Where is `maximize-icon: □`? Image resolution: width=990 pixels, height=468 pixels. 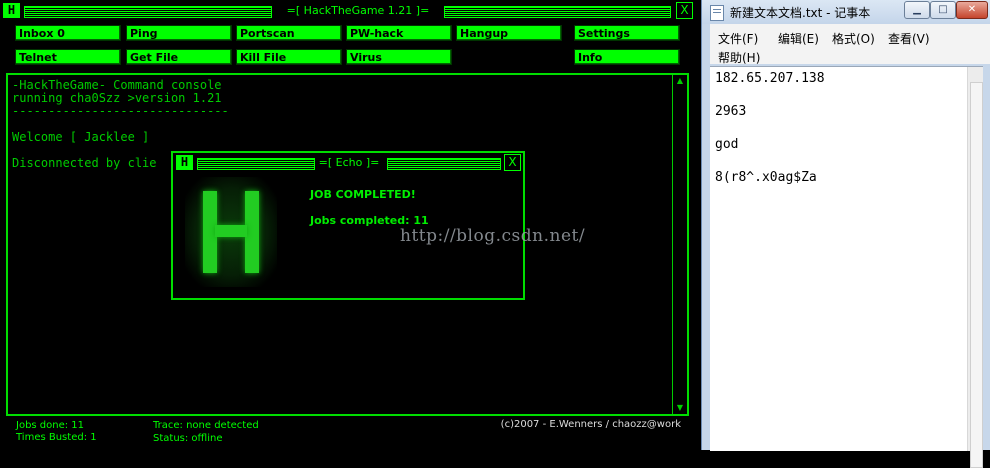 maximize-icon: □ is located at coordinates (943, 10).